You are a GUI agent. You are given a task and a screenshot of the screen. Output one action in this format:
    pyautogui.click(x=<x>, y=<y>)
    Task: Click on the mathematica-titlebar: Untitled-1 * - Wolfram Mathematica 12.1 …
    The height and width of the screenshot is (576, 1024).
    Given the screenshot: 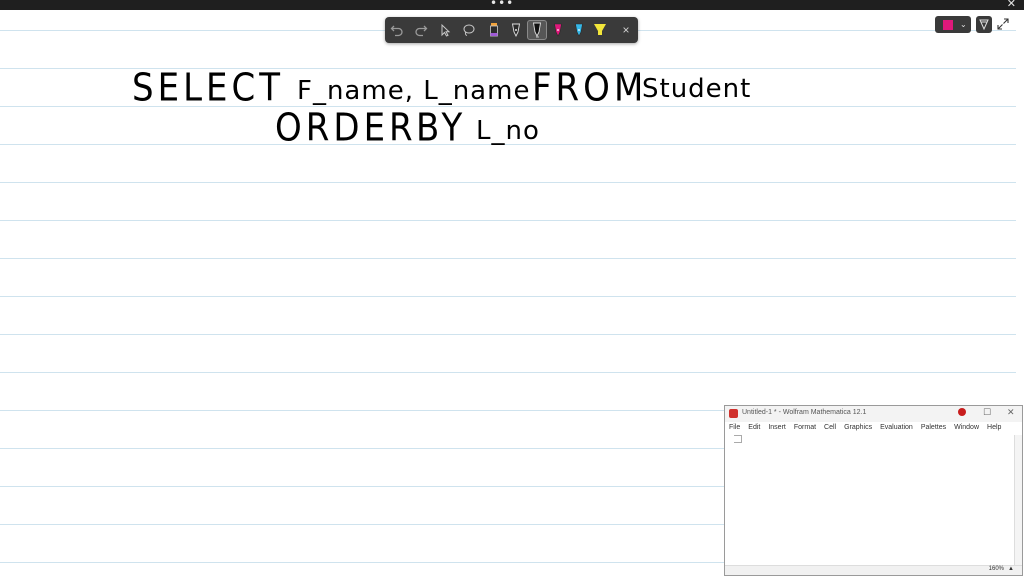 What is the action you would take?
    pyautogui.click(x=873, y=414)
    